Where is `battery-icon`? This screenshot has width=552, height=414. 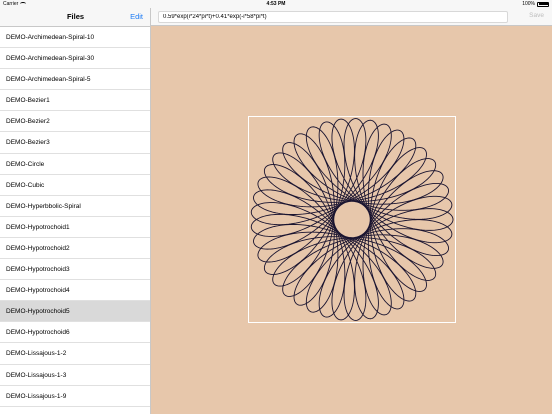
battery-icon is located at coordinates (543, 4).